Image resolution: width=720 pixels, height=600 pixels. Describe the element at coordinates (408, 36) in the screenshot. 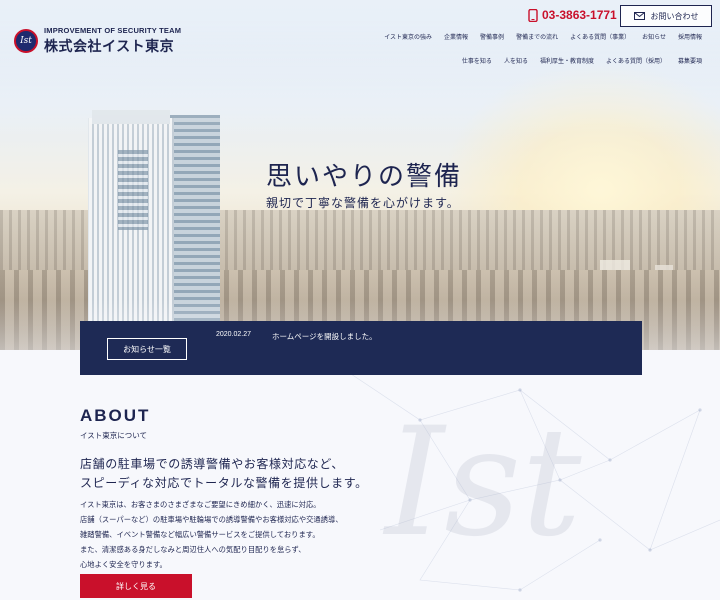

I see `nav-item-strengths: イスト東京の強み` at that location.